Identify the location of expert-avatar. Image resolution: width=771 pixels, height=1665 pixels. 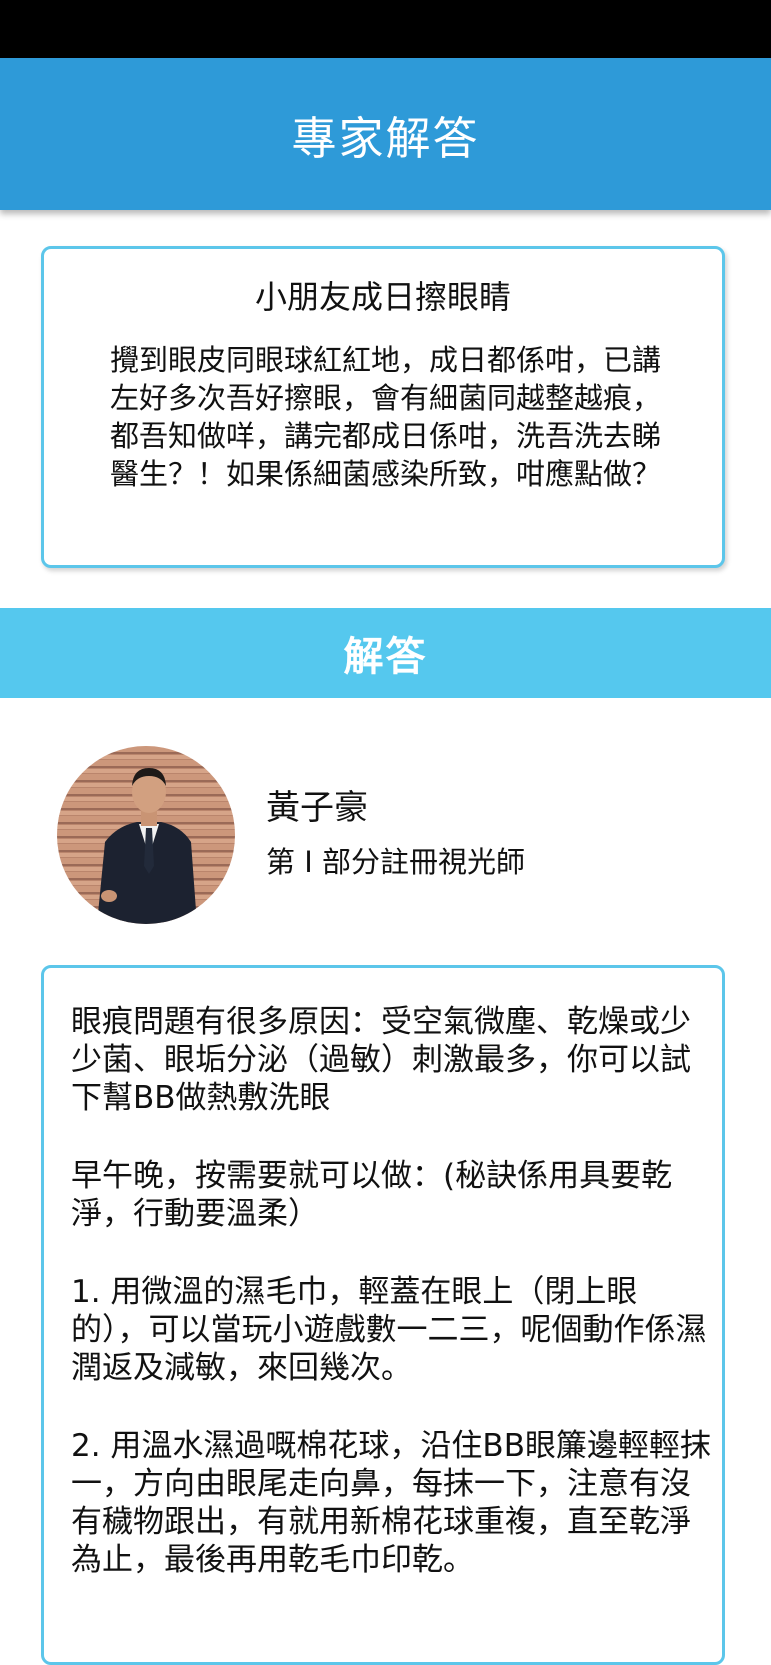
(146, 835).